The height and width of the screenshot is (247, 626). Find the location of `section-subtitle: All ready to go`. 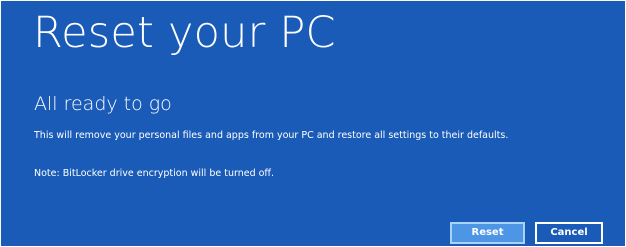

section-subtitle: All ready to go is located at coordinates (103, 104).